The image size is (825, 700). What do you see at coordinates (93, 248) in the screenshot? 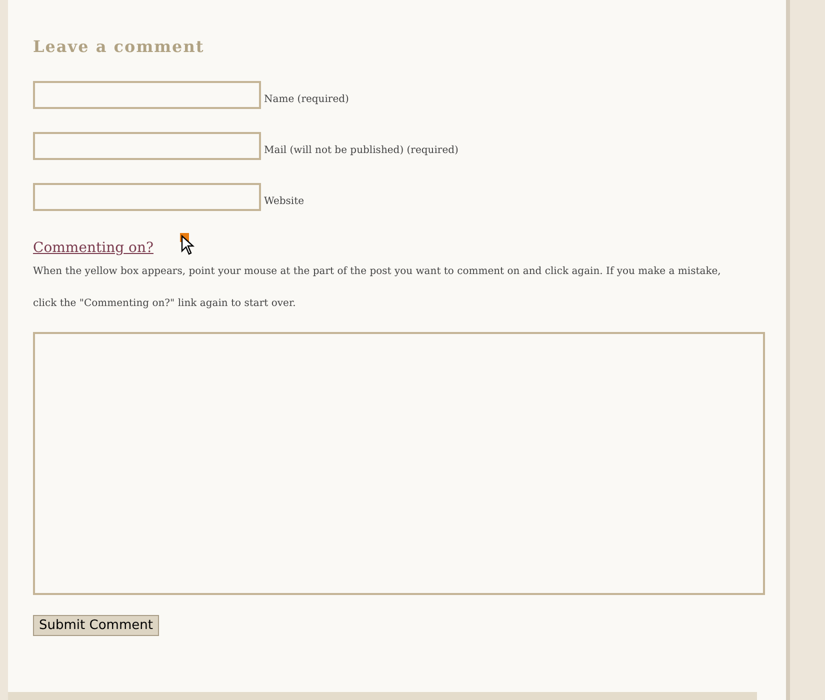
I see `commenting-link: Commenting on?` at bounding box center [93, 248].